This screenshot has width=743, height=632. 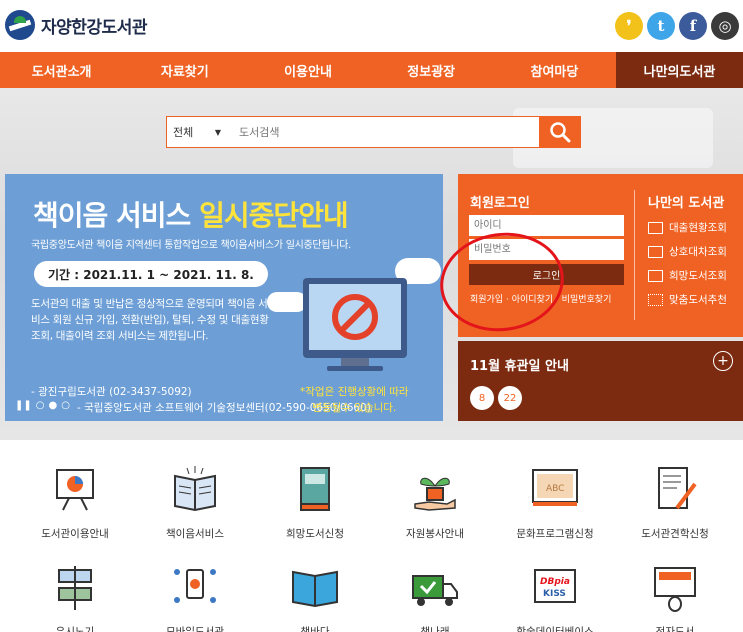 What do you see at coordinates (655, 275) in the screenshot?
I see `document-icon` at bounding box center [655, 275].